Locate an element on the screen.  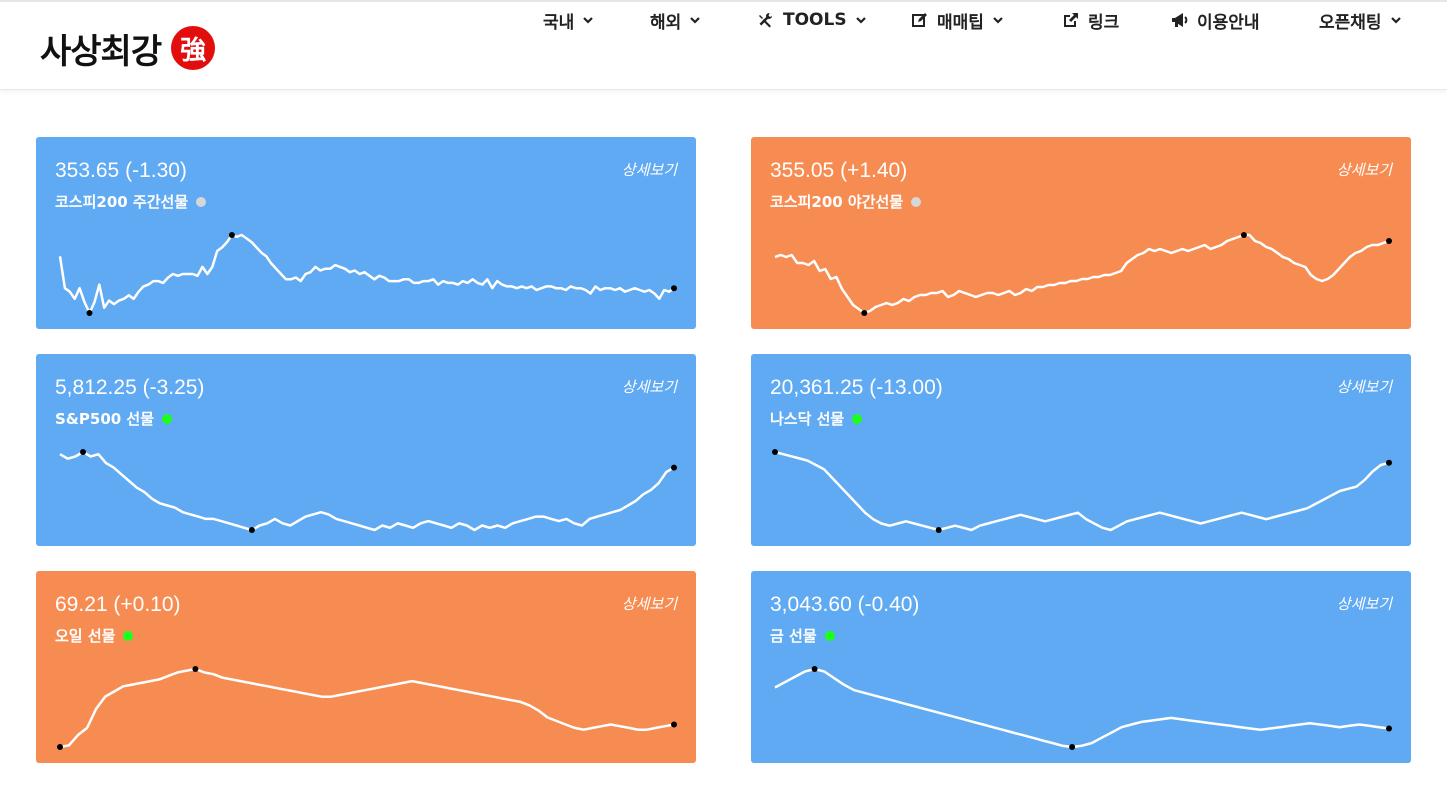
nav-item-1: 국내 is located at coordinates (569, 20).